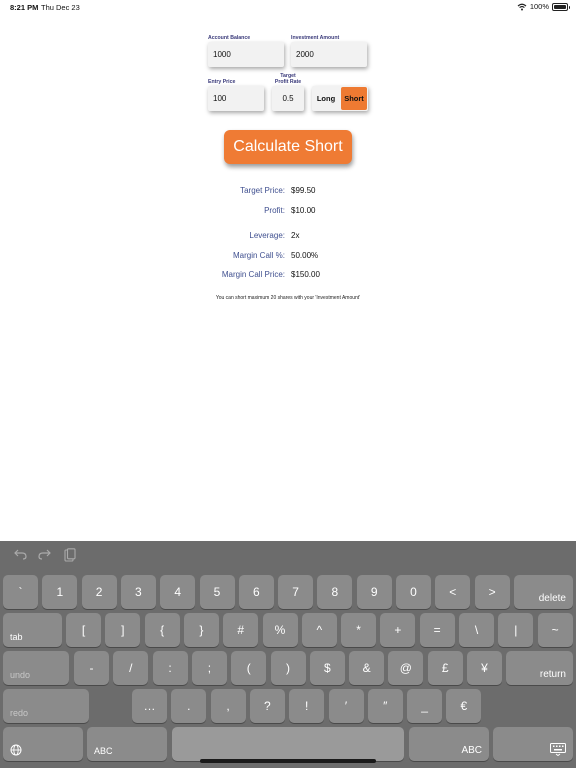  I want to click on abc-key-right: ABC, so click(449, 744).